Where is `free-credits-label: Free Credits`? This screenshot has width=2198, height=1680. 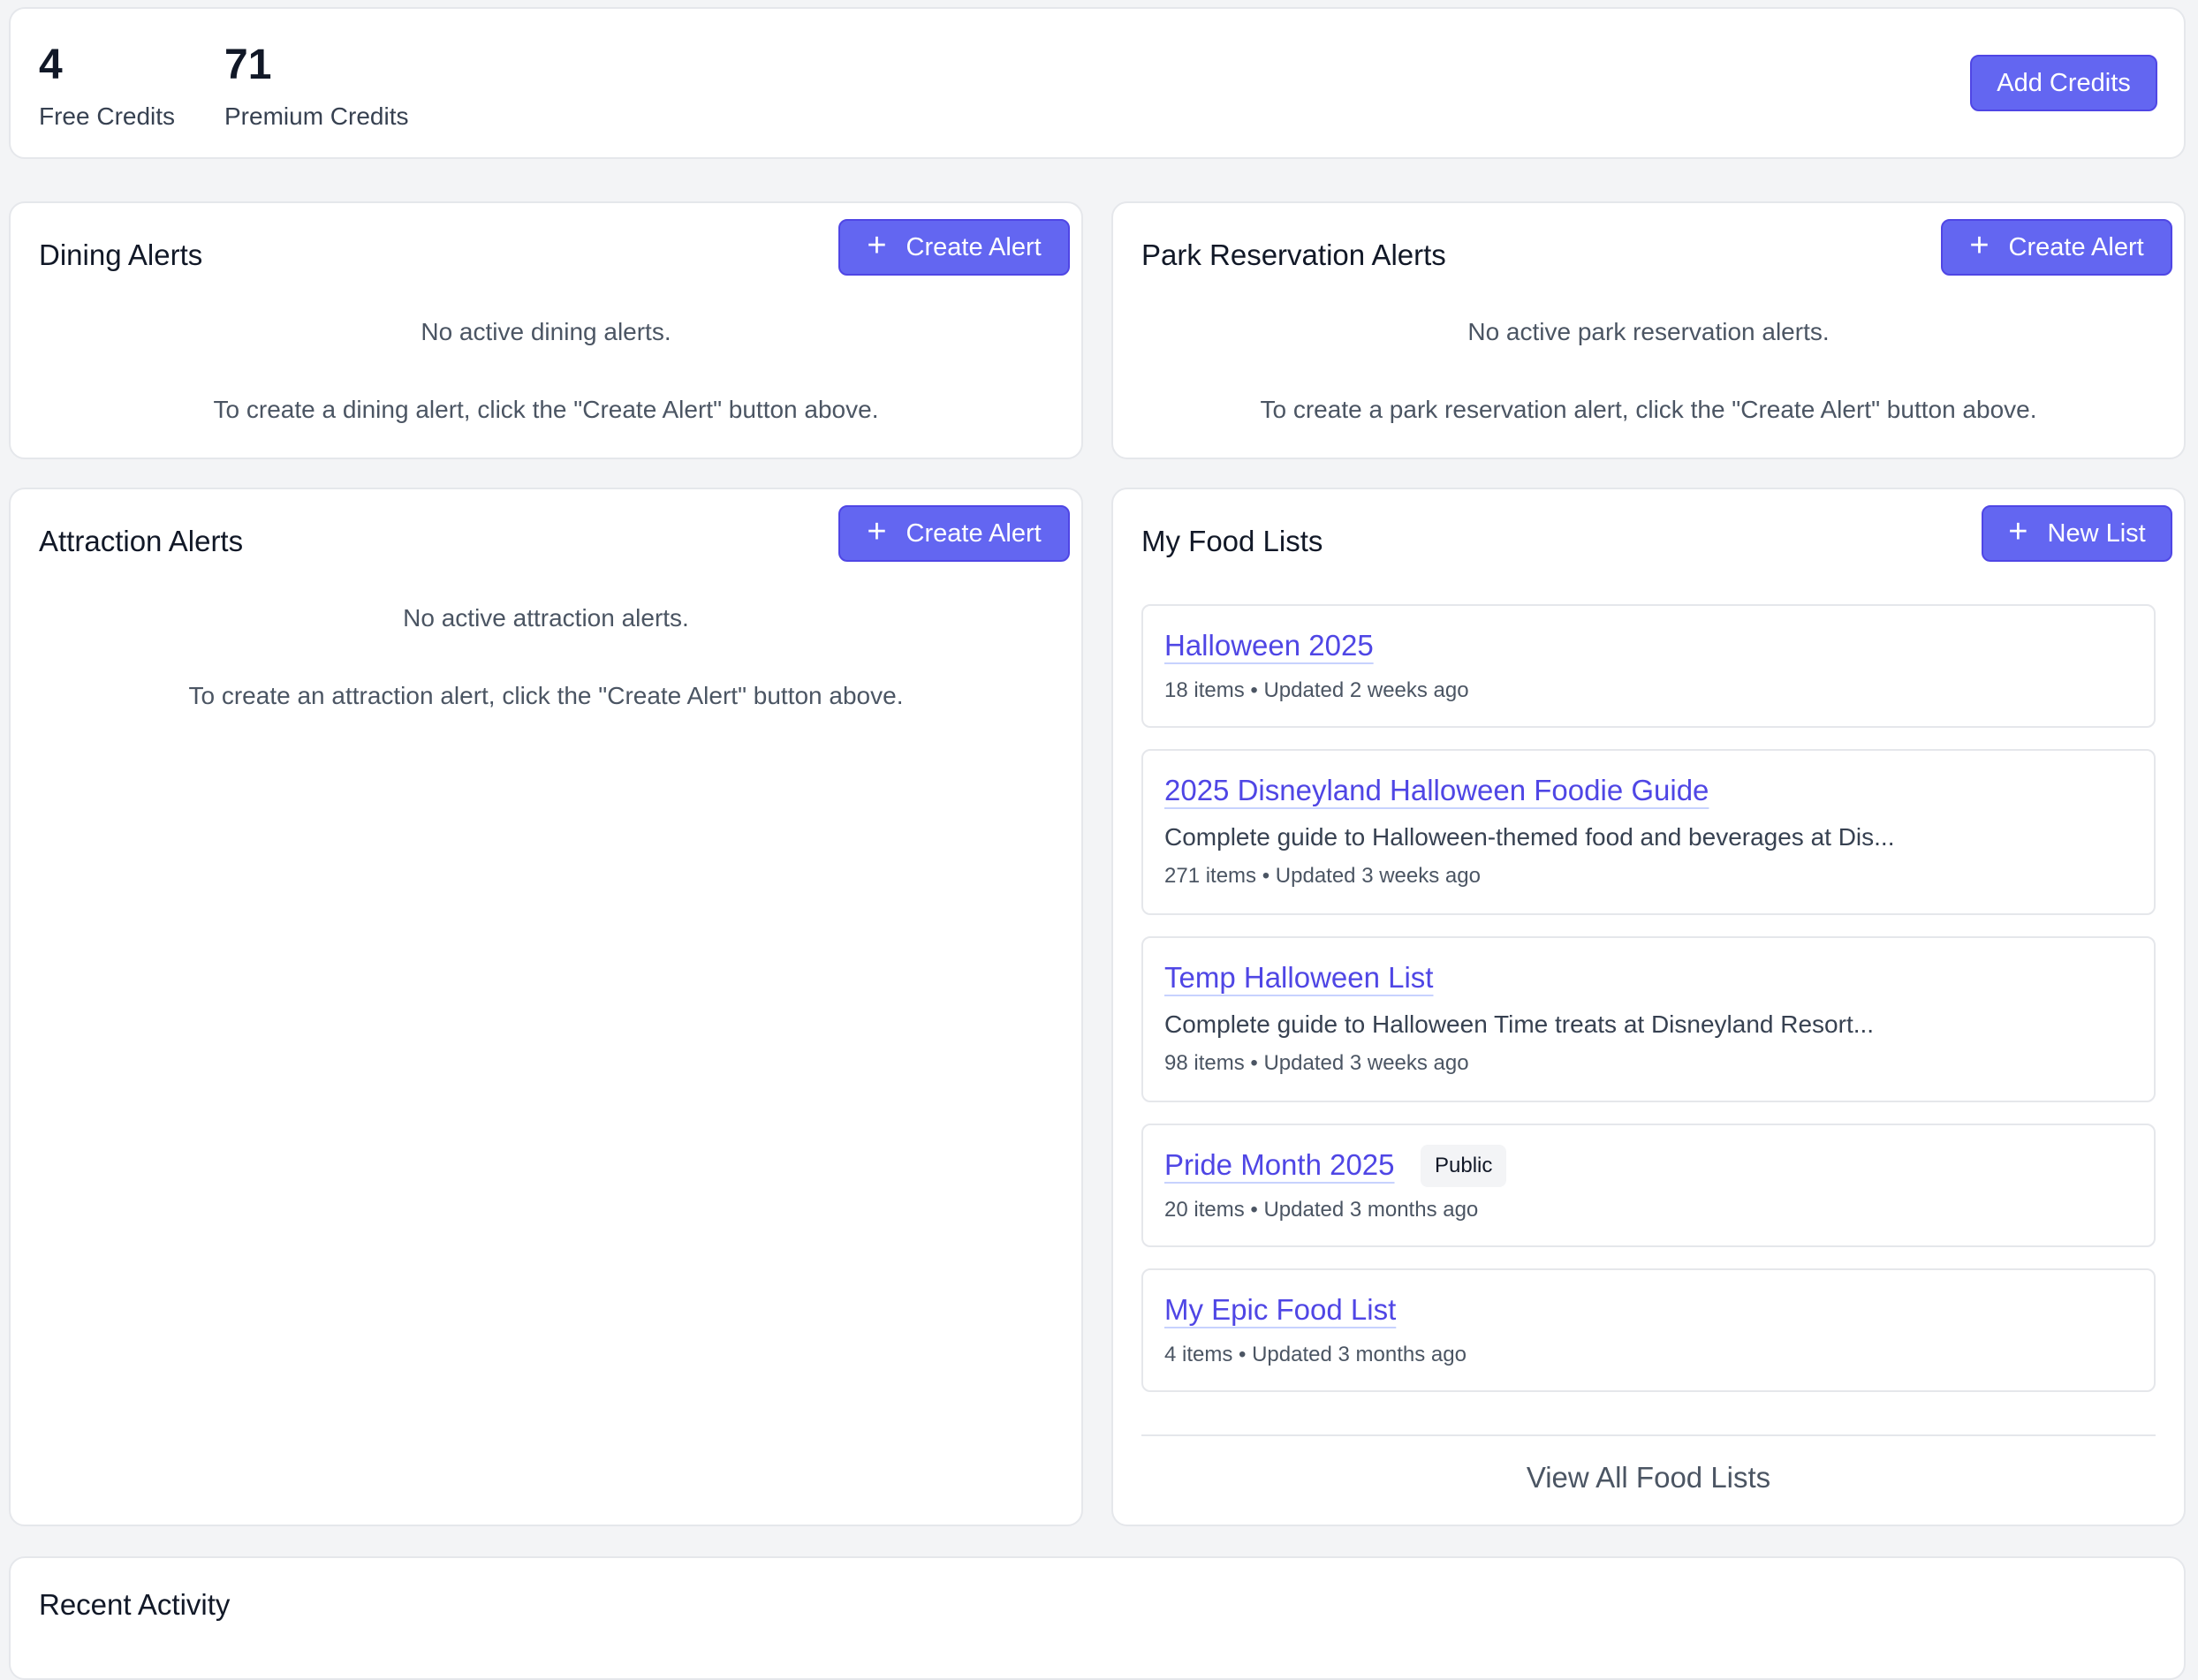
free-credits-label: Free Credits is located at coordinates (107, 116).